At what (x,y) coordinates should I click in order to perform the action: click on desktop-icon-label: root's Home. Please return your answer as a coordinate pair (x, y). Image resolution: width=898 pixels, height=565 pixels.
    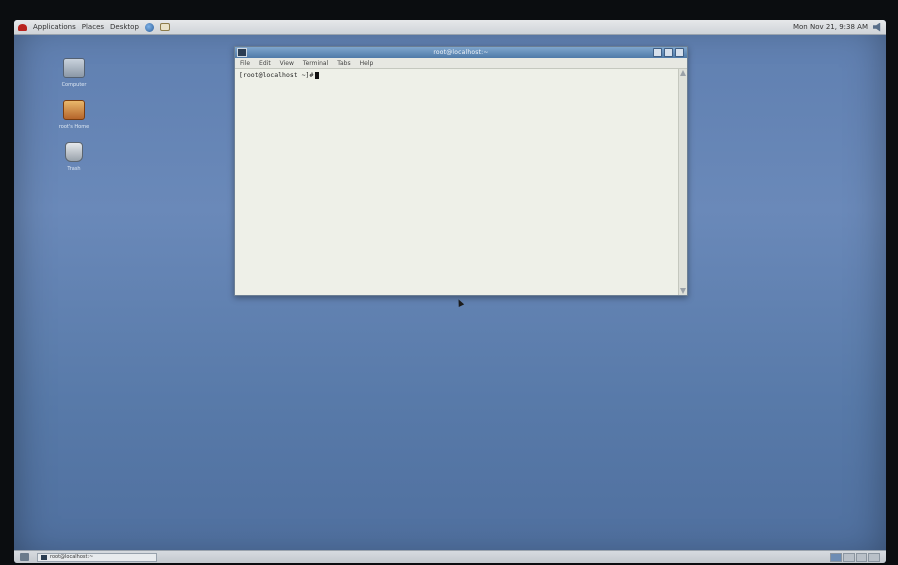
    Looking at the image, I should click on (74, 127).